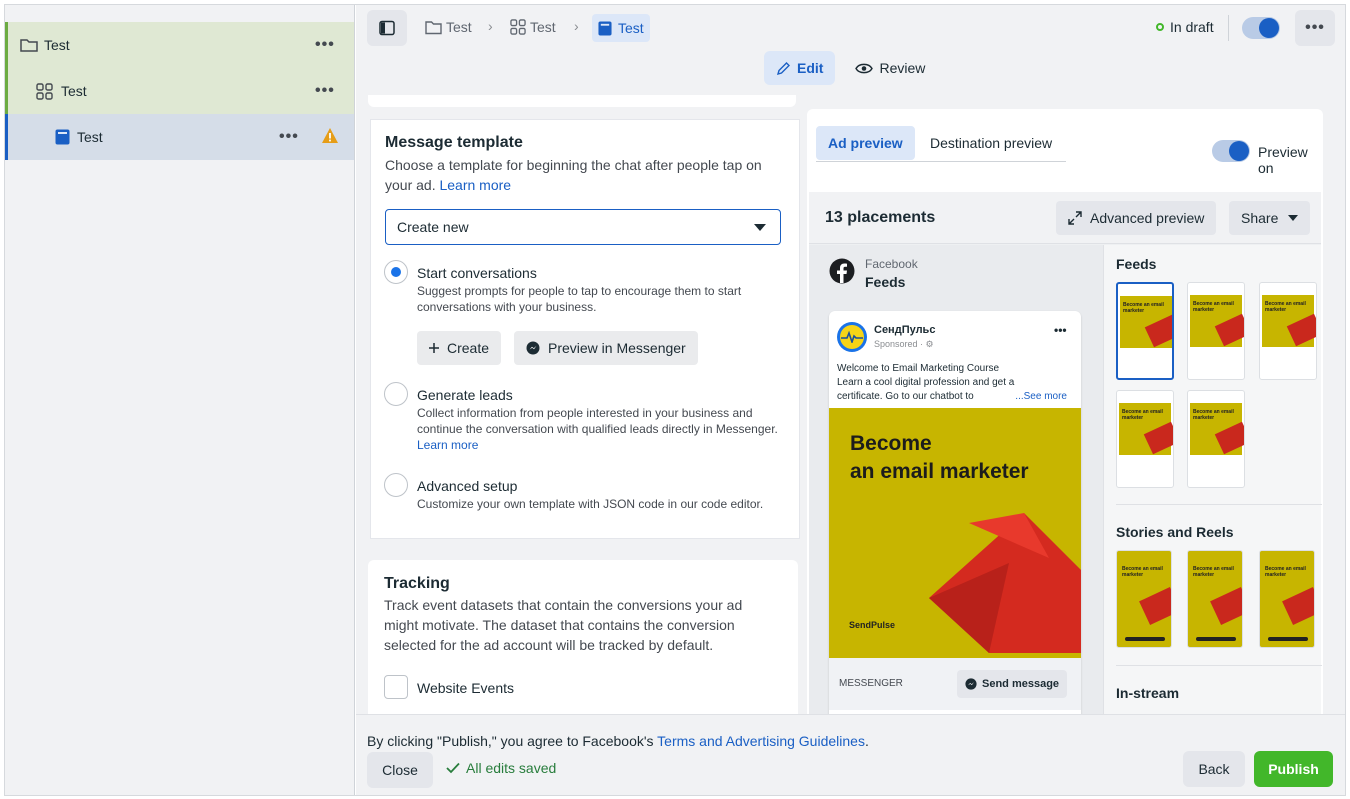  What do you see at coordinates (467, 486) in the screenshot?
I see `option-title: Advanced setup` at bounding box center [467, 486].